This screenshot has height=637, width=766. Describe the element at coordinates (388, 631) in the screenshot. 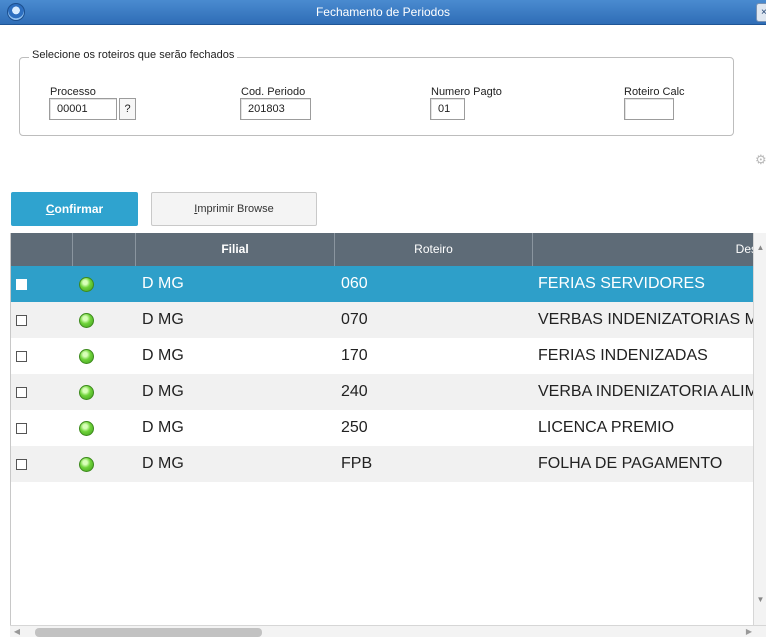

I see `horizontal-scrollbar: ◀ ▶` at that location.